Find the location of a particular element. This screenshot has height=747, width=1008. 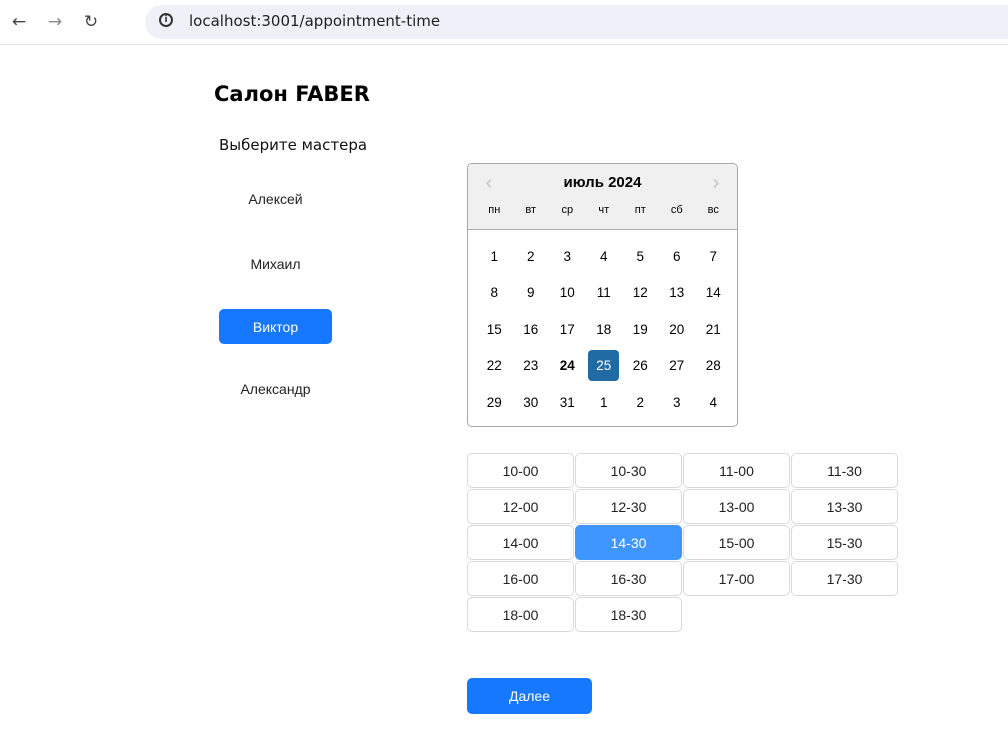

calendar-week: 29 30 31 1 2 3 4 is located at coordinates (604, 402).